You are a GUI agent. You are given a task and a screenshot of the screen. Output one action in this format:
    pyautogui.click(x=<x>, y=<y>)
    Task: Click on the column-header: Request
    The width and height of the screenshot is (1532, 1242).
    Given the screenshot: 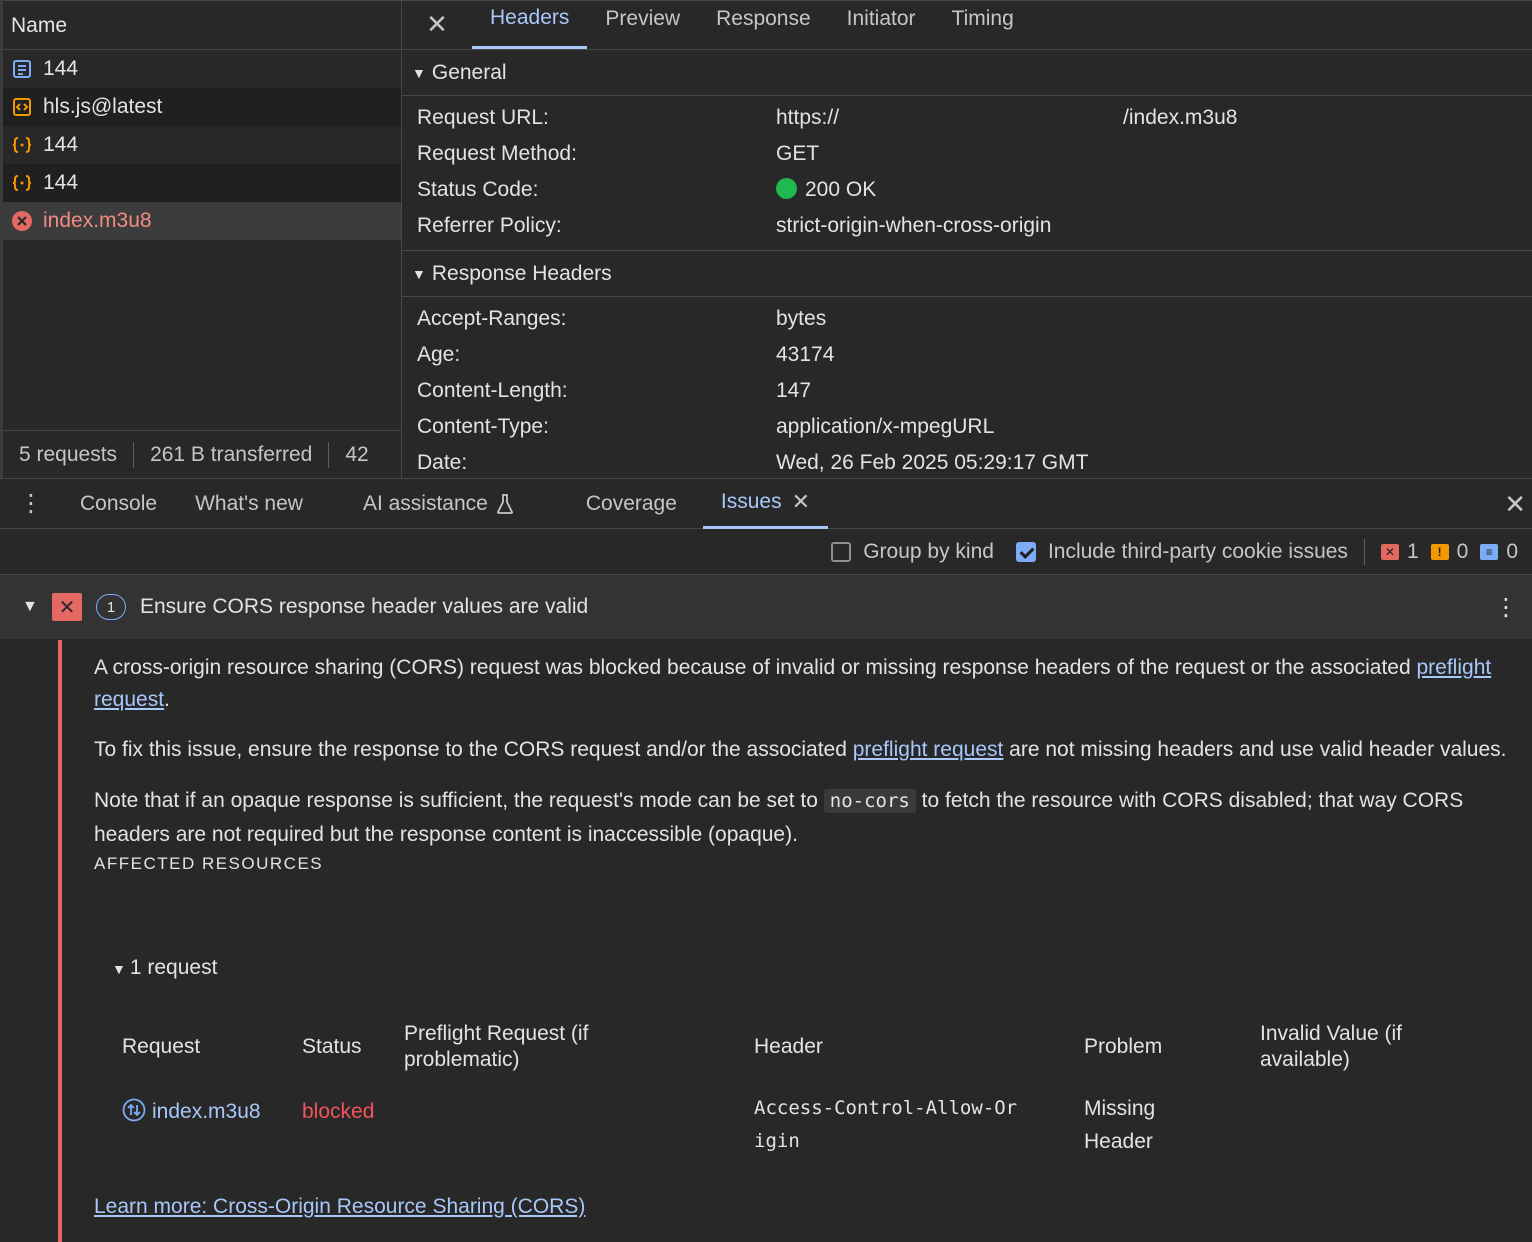 What is the action you would take?
    pyautogui.click(x=161, y=1046)
    